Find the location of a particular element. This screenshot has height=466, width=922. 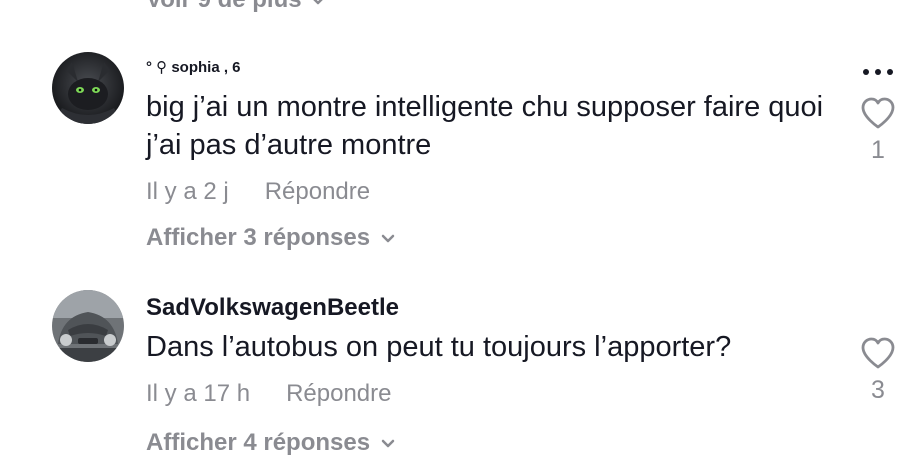

volkswagen-beetle-avatar-icon is located at coordinates (88, 326).